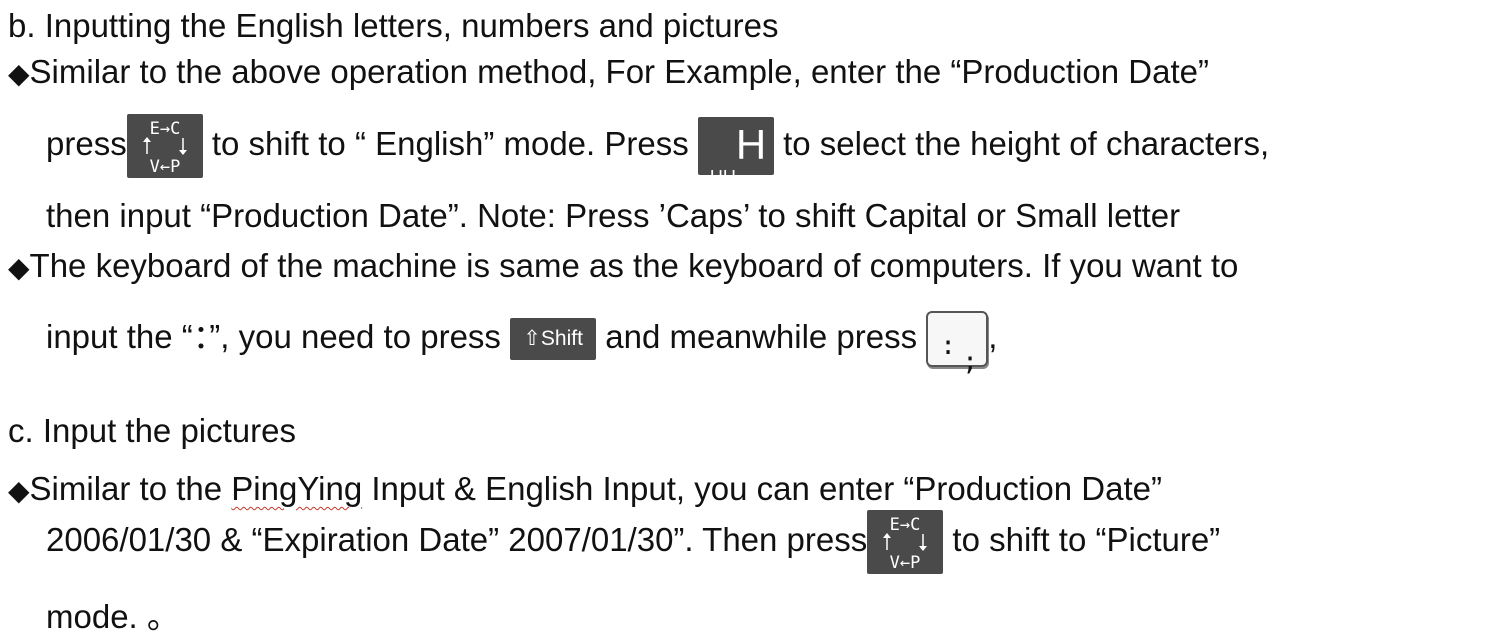 Image resolution: width=1494 pixels, height=639 pixels. I want to click on text-span: input the “：”, you need to press, so click(278, 336).